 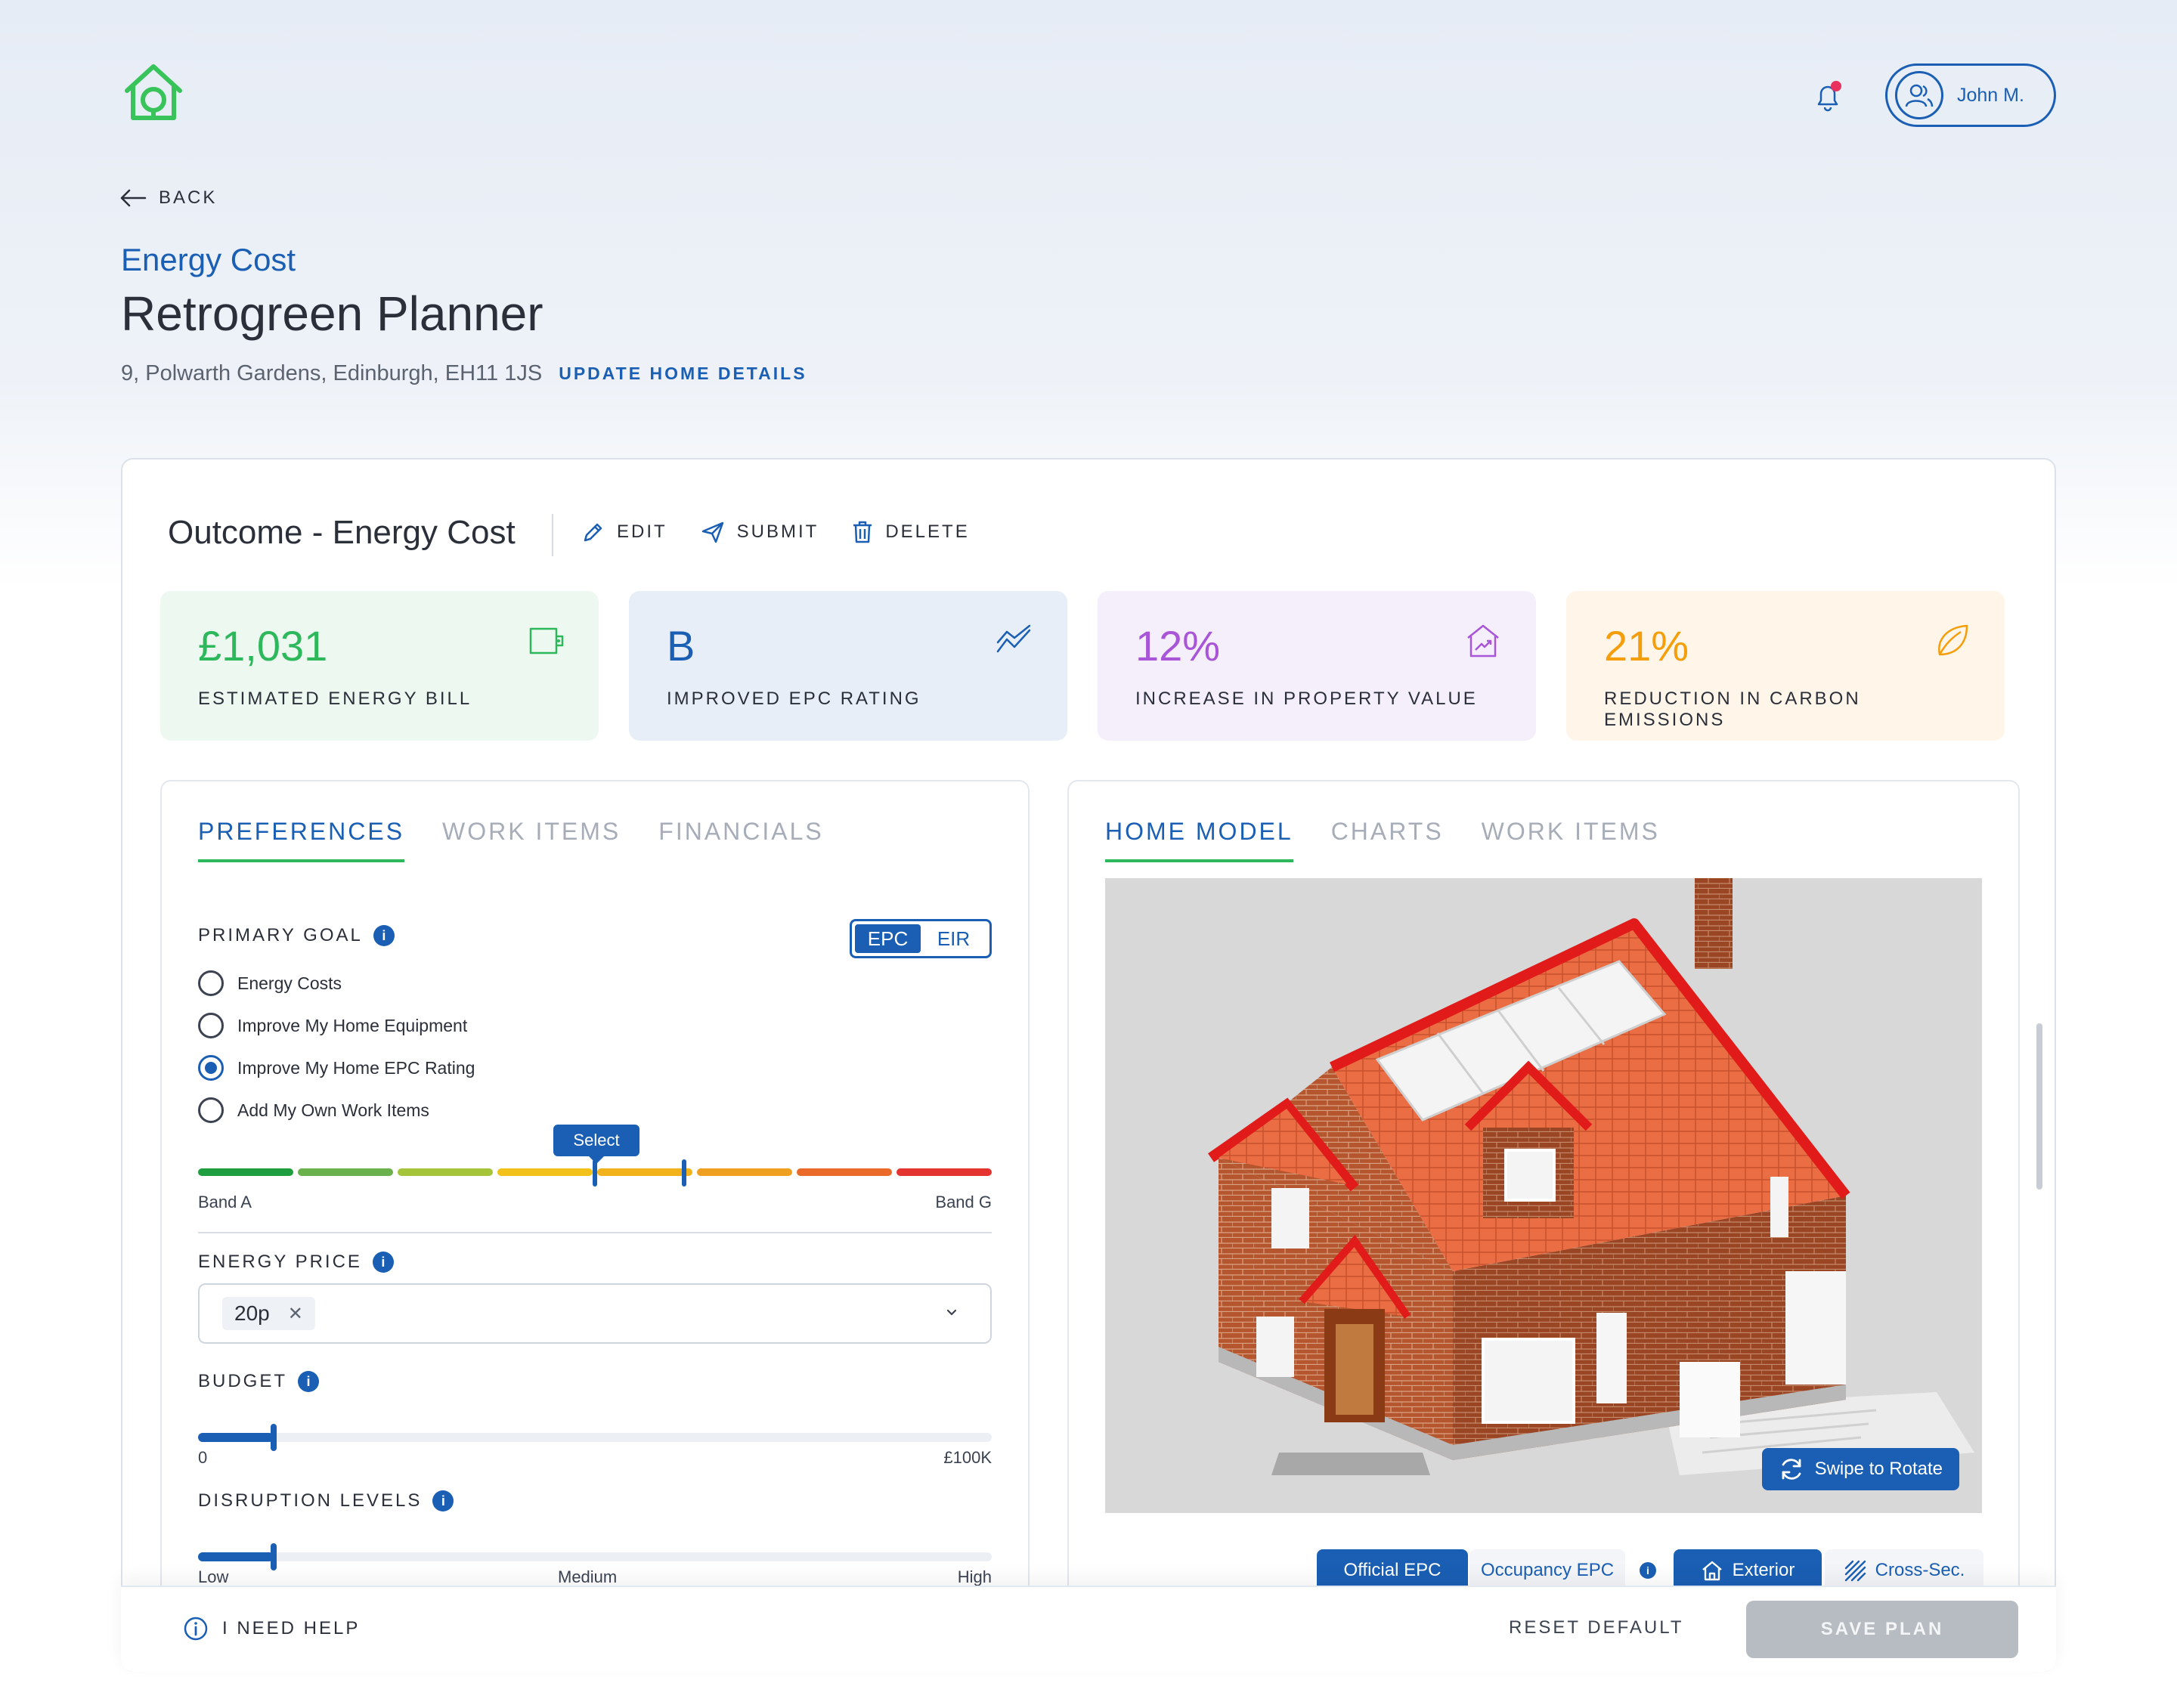 What do you see at coordinates (313, 1110) in the screenshot?
I see `goal-option-own-items: Add My Own Work Items` at bounding box center [313, 1110].